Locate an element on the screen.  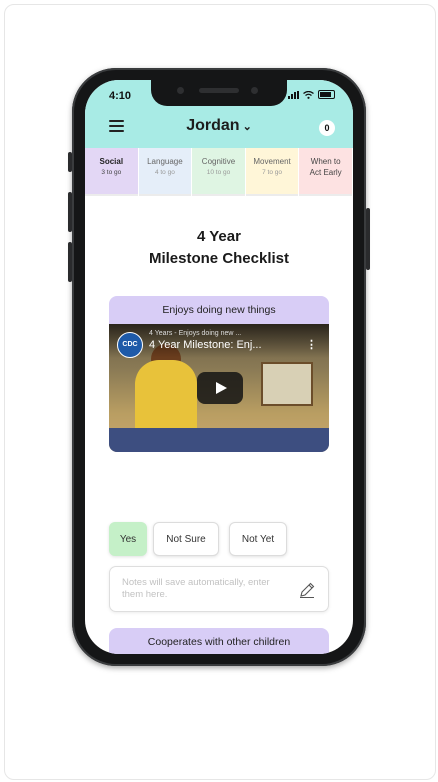
status-time: 4:10 is located at coordinates (120, 96).